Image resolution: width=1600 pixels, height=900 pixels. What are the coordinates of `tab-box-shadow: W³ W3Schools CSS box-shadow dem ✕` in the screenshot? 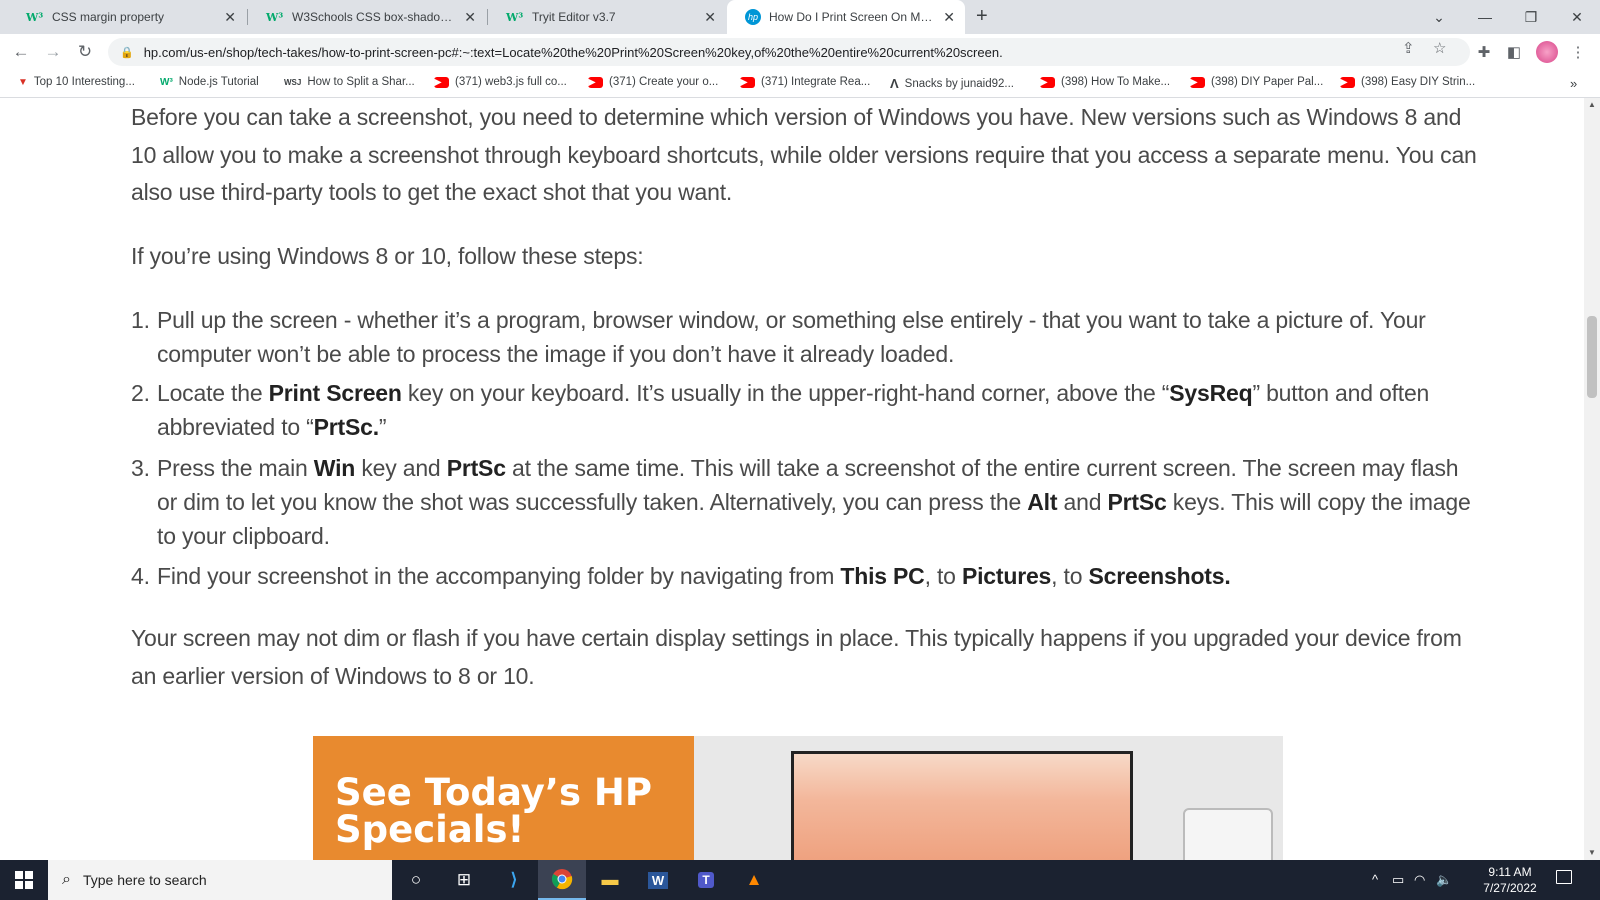 It's located at (367, 17).